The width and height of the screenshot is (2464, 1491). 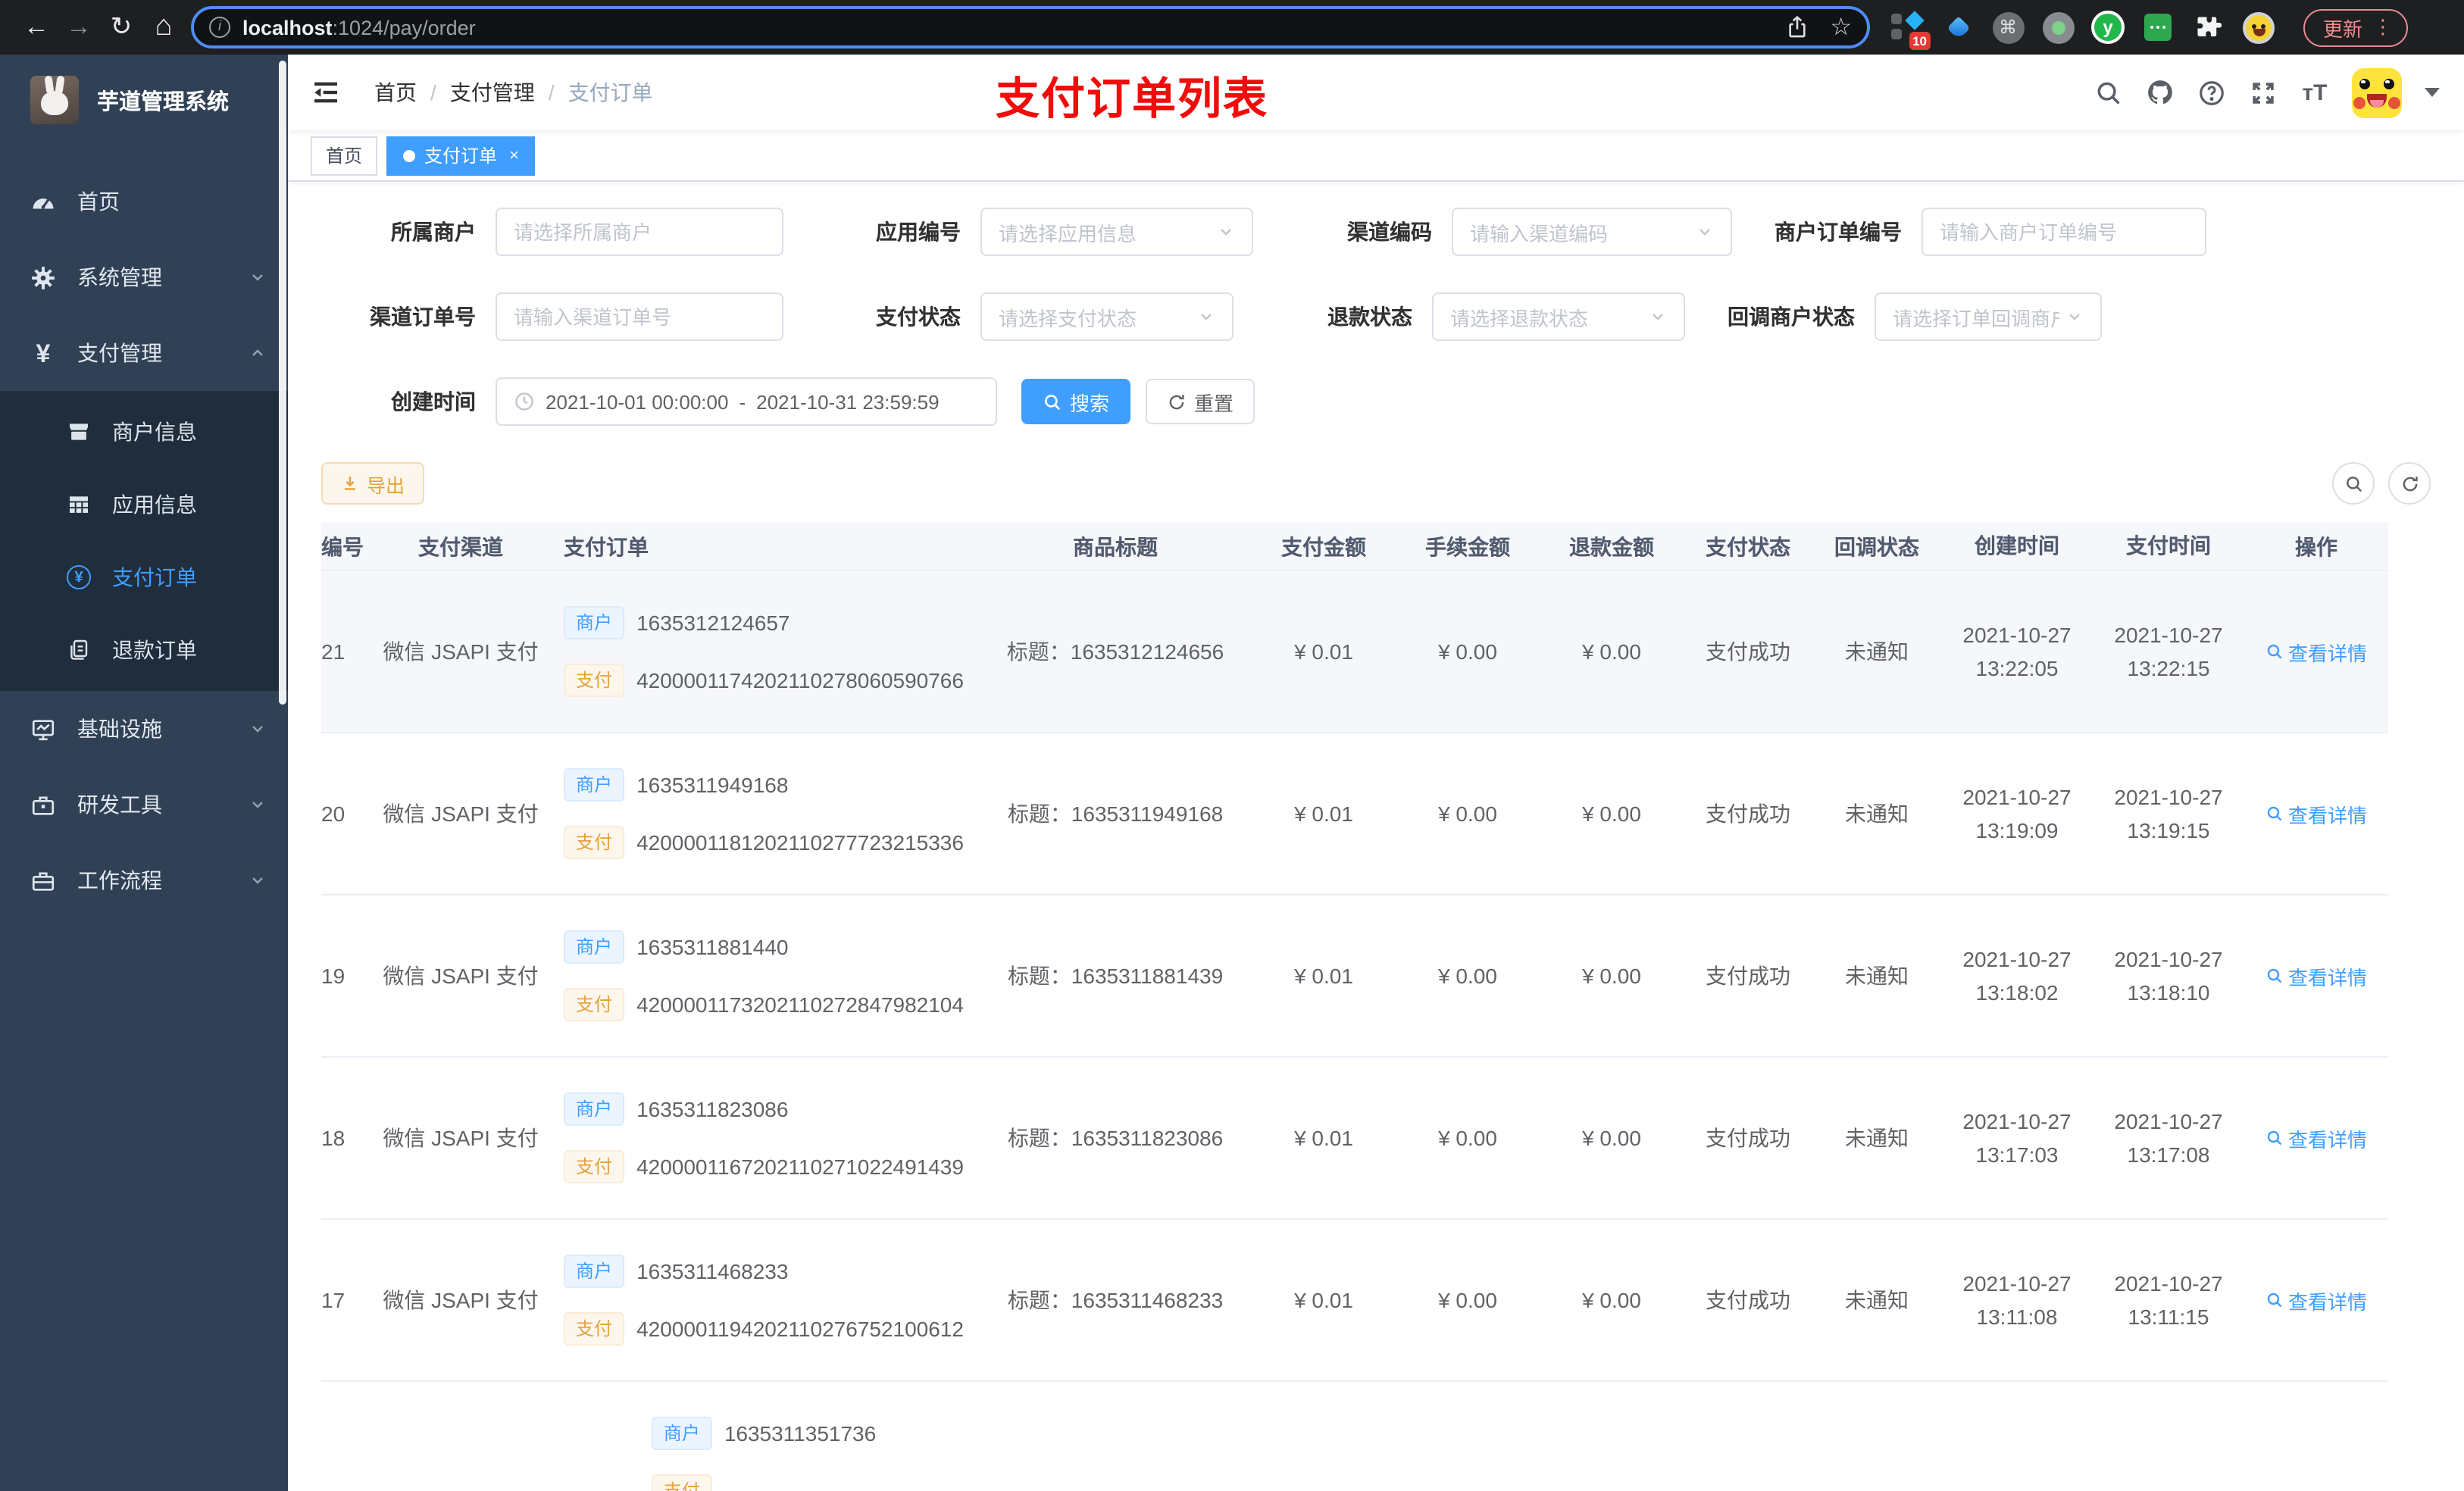 What do you see at coordinates (1090, 403) in the screenshot?
I see `search-button-label: 搜索` at bounding box center [1090, 403].